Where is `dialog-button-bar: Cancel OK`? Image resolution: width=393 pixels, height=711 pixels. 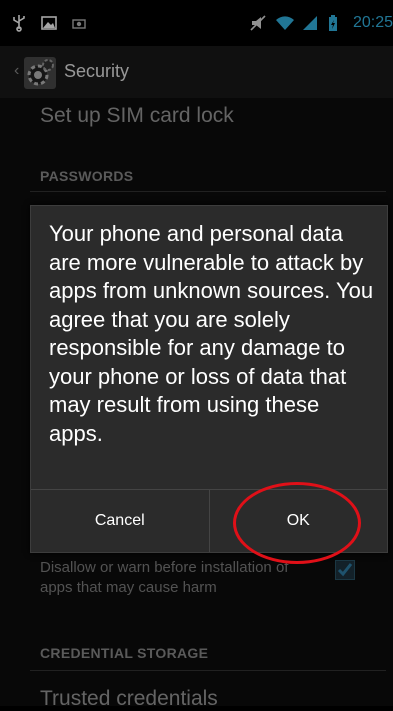
dialog-button-bar: Cancel OK is located at coordinates (209, 520).